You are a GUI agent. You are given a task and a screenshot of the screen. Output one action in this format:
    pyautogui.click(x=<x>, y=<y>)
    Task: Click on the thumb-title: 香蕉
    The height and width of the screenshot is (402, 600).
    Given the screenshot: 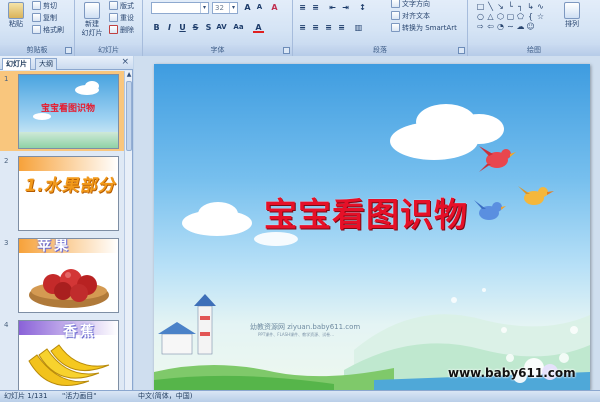 What is the action you would take?
    pyautogui.click(x=80, y=332)
    